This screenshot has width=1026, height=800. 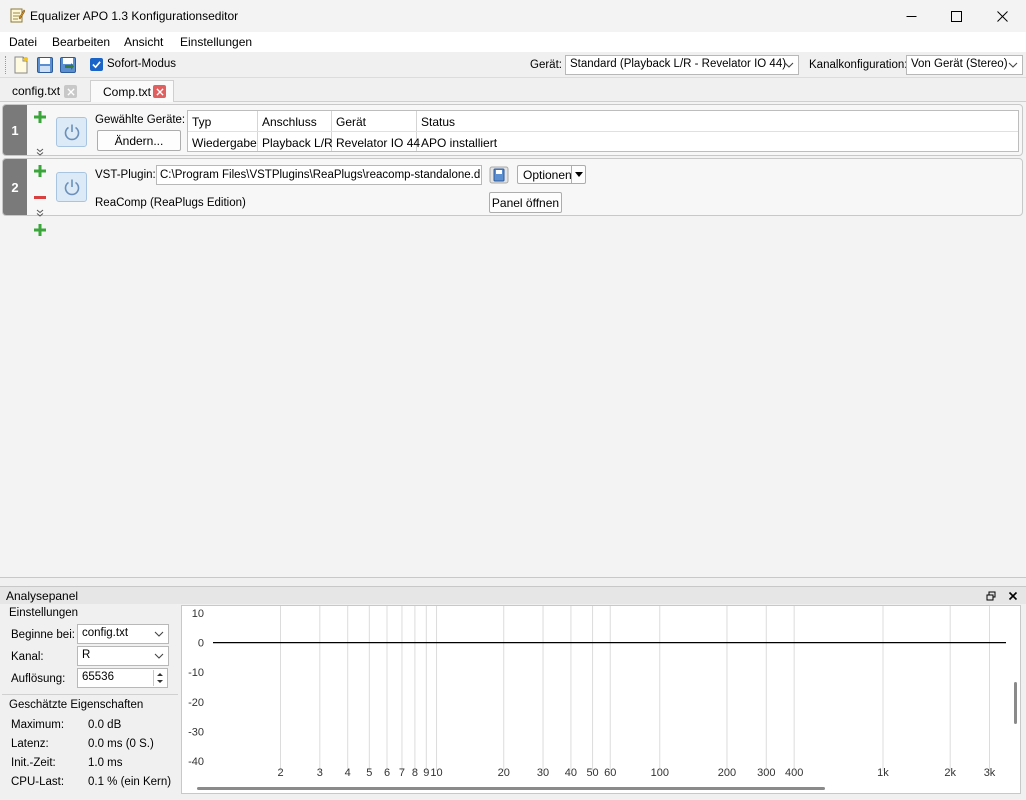 I want to click on x-tick-label: 400, so click(x=794, y=773).